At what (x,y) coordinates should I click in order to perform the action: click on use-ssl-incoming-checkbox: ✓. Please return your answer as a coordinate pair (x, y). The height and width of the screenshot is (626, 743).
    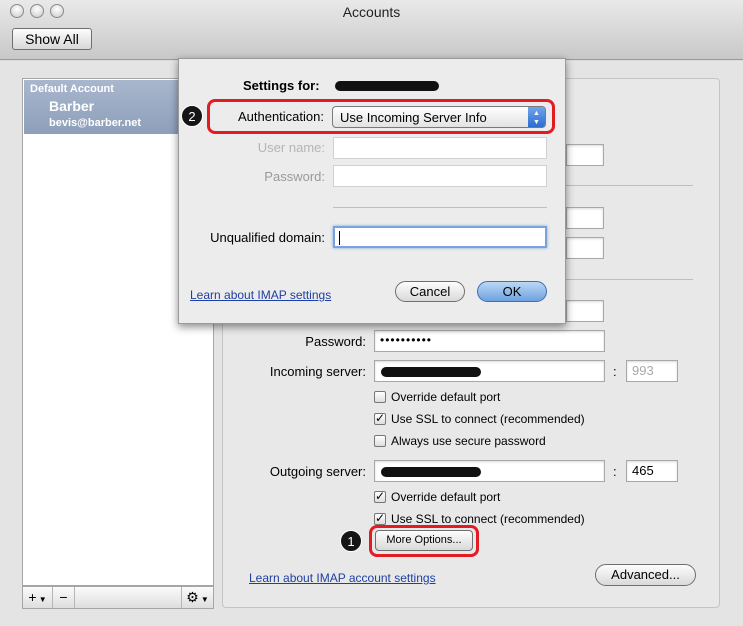
    Looking at the image, I should click on (380, 418).